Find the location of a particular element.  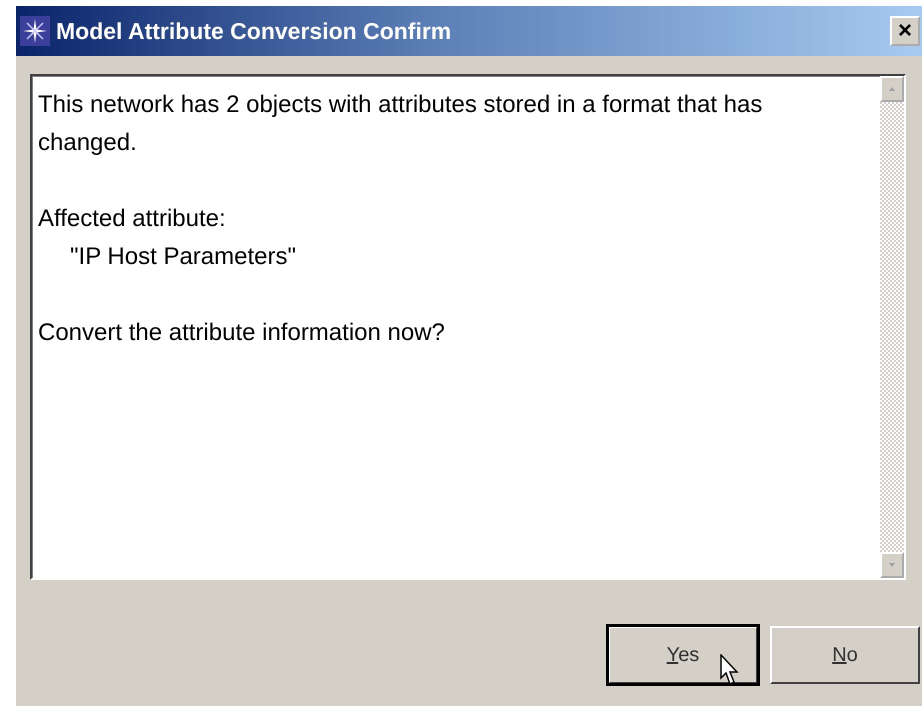

message-text: "IP Host Parameters" is located at coordinates (183, 257).